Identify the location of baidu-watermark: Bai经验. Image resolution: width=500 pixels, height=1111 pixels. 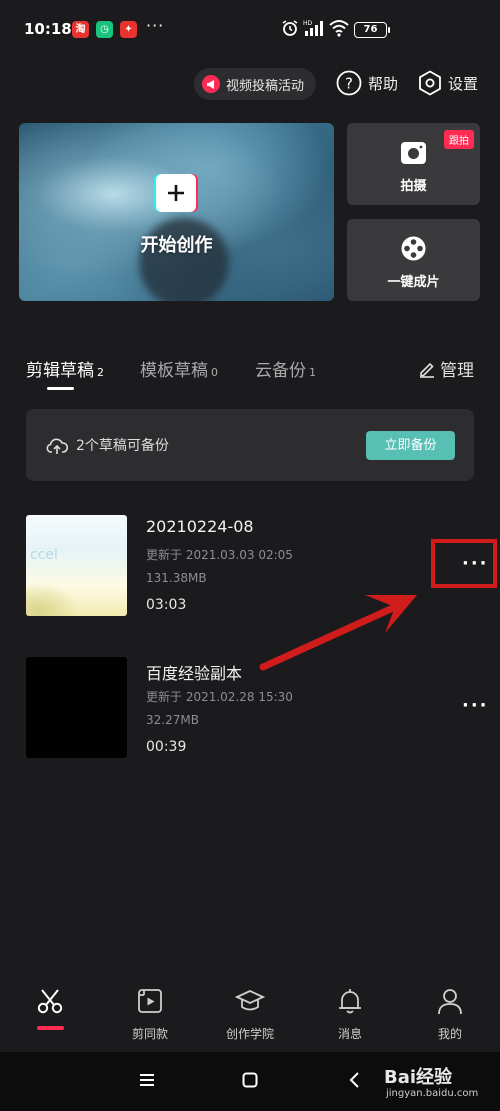
(418, 1077).